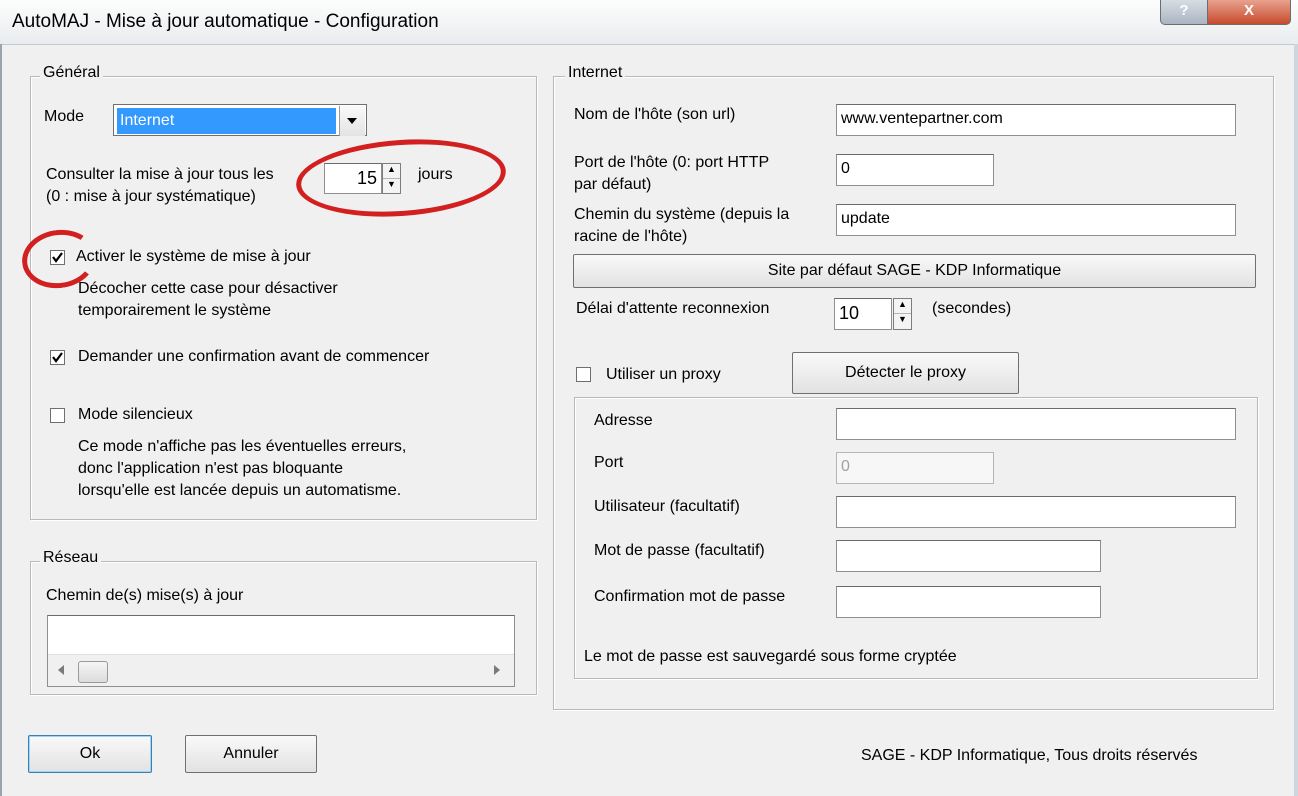 The width and height of the screenshot is (1298, 796). Describe the element at coordinates (915, 170) in the screenshot. I see `port-input: 0` at that location.